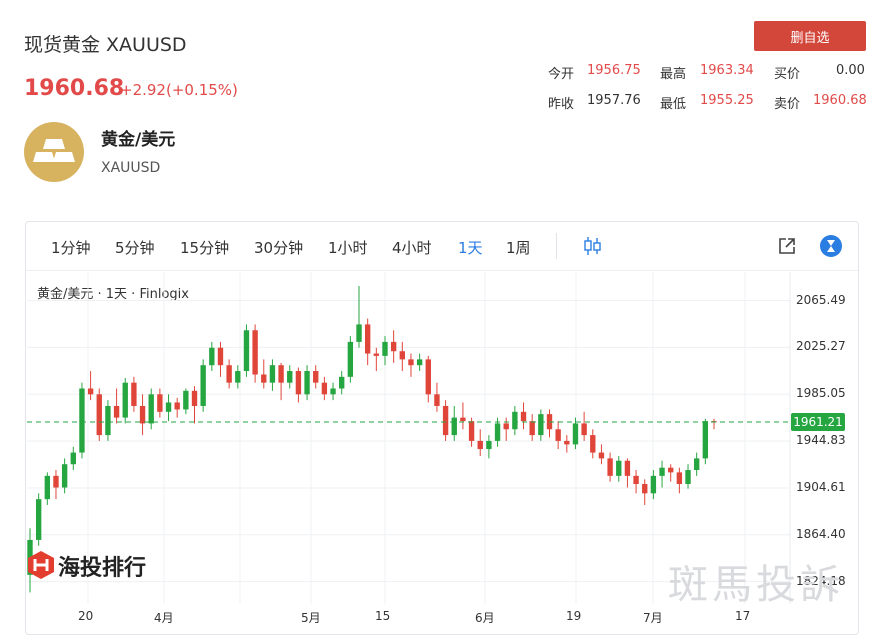 Image resolution: width=890 pixels, height=640 pixels. I want to click on brand-logo-icon, so click(41, 565).